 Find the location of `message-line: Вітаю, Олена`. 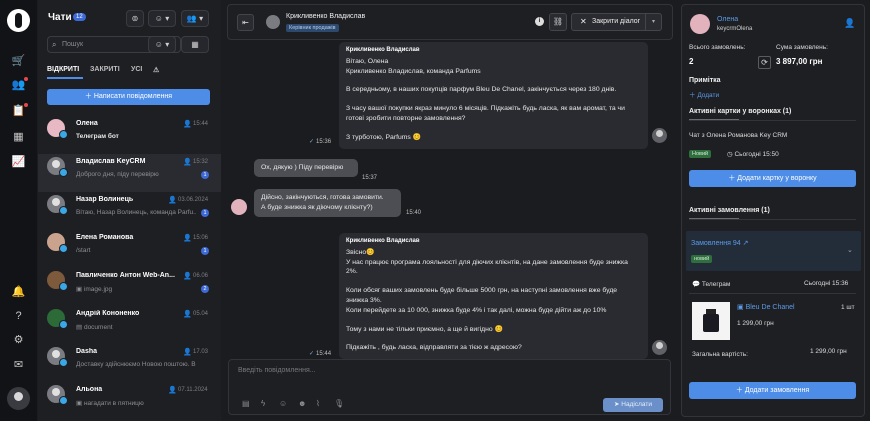

message-line: Вітаю, Олена is located at coordinates (367, 61).